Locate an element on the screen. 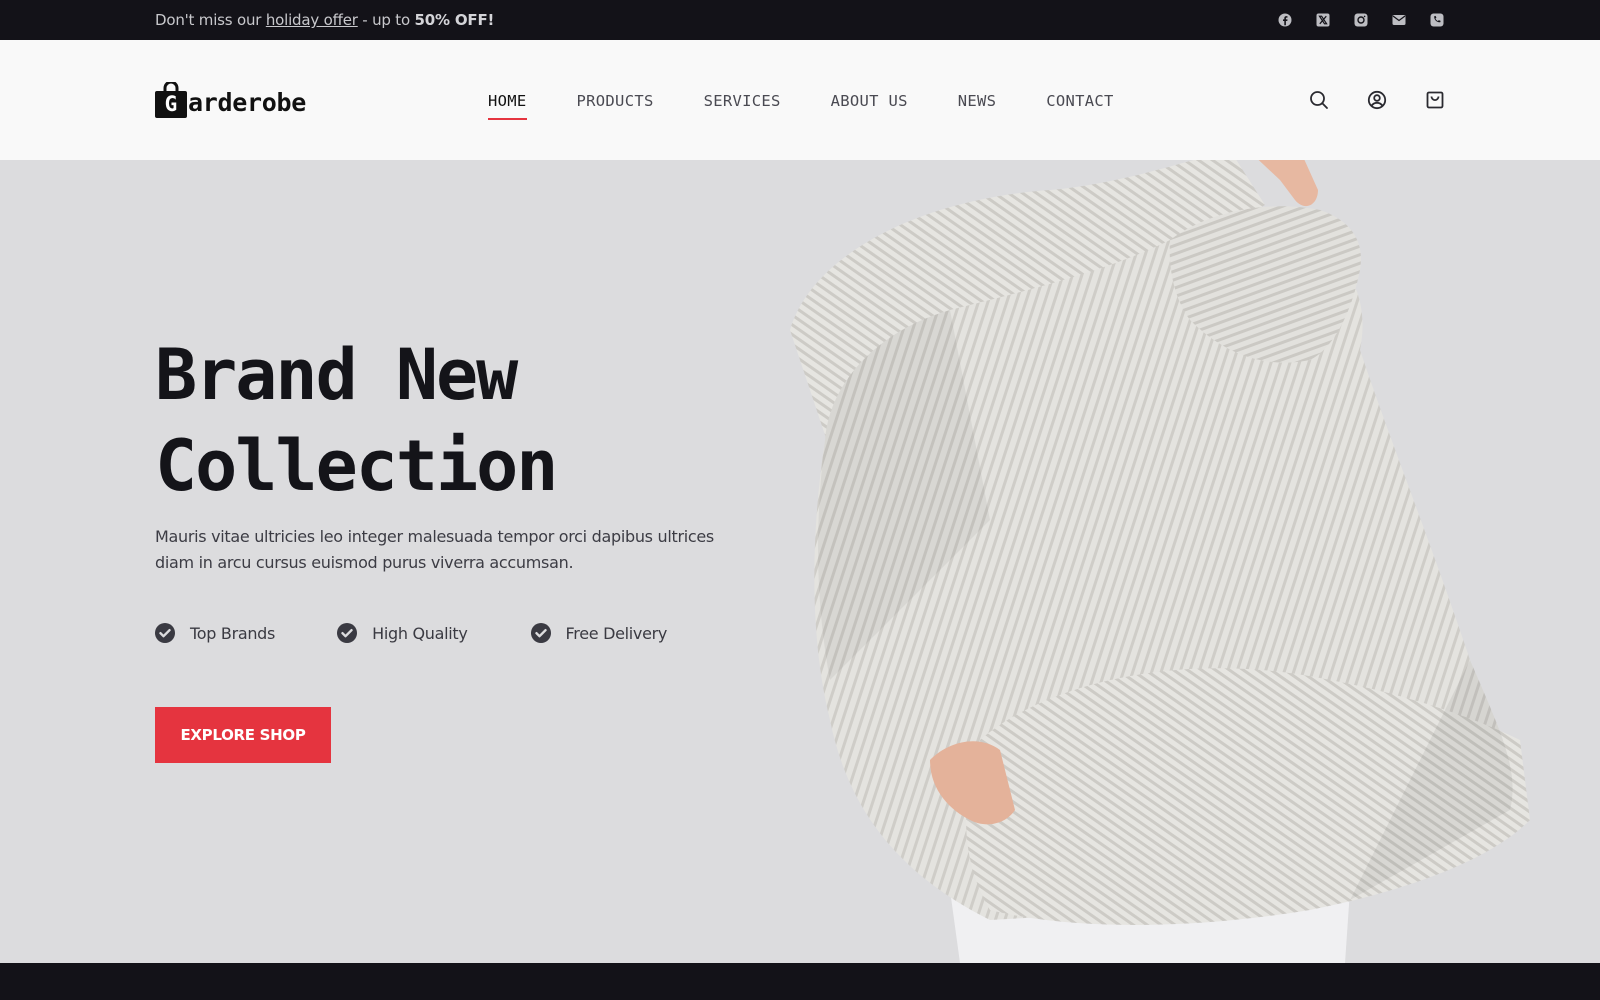 Image resolution: width=1600 pixels, height=1000 pixels. feature-item: Free Delivery is located at coordinates (599, 633).